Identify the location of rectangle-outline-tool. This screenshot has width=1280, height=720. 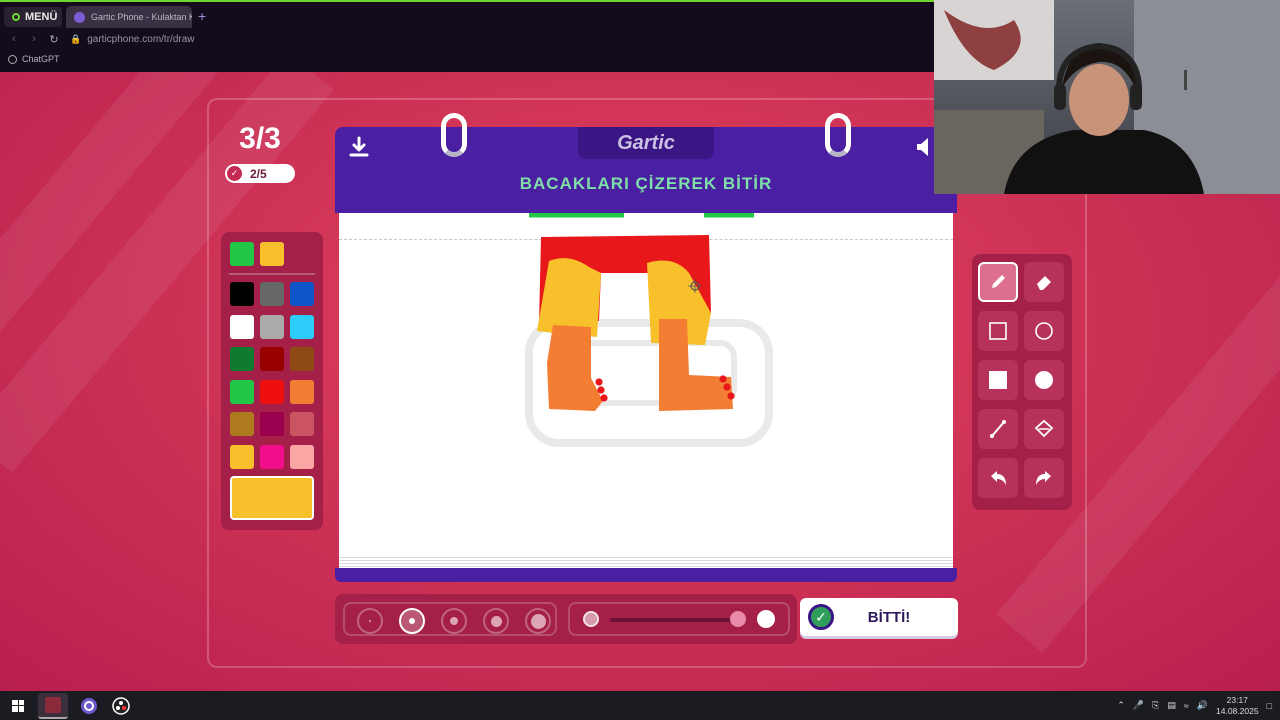
(998, 331).